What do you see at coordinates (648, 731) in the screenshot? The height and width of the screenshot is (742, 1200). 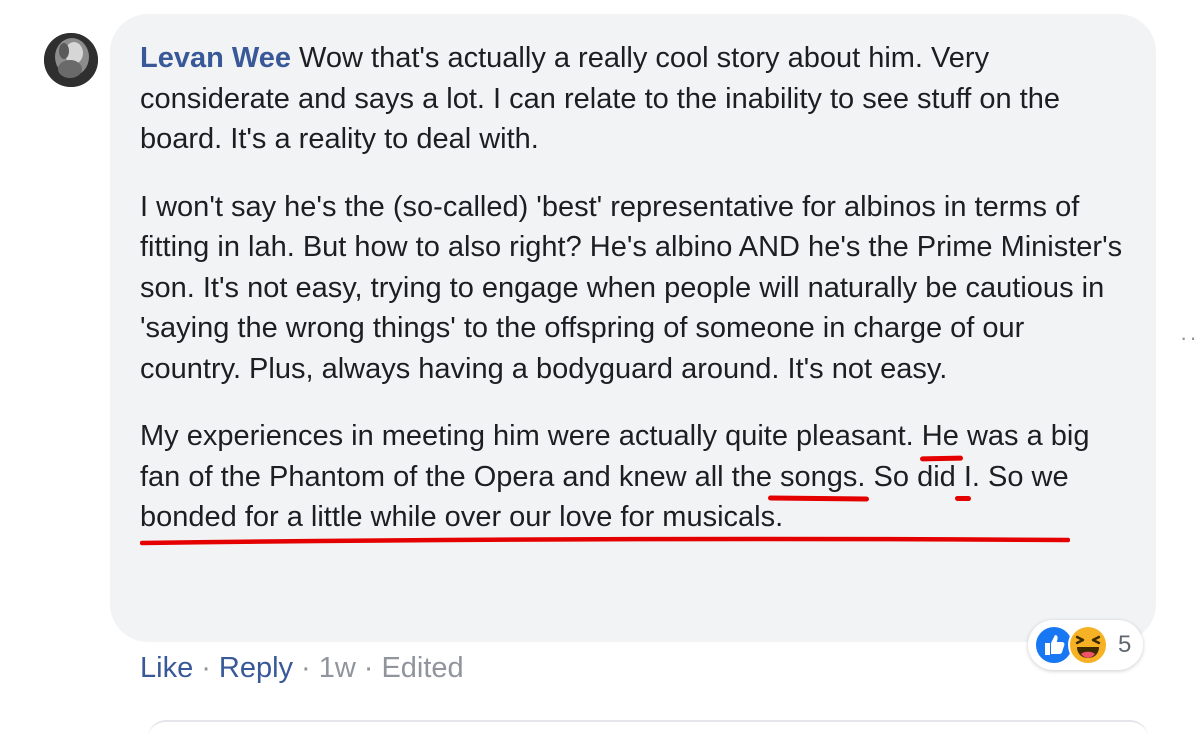 I see `next-comment-edge` at bounding box center [648, 731].